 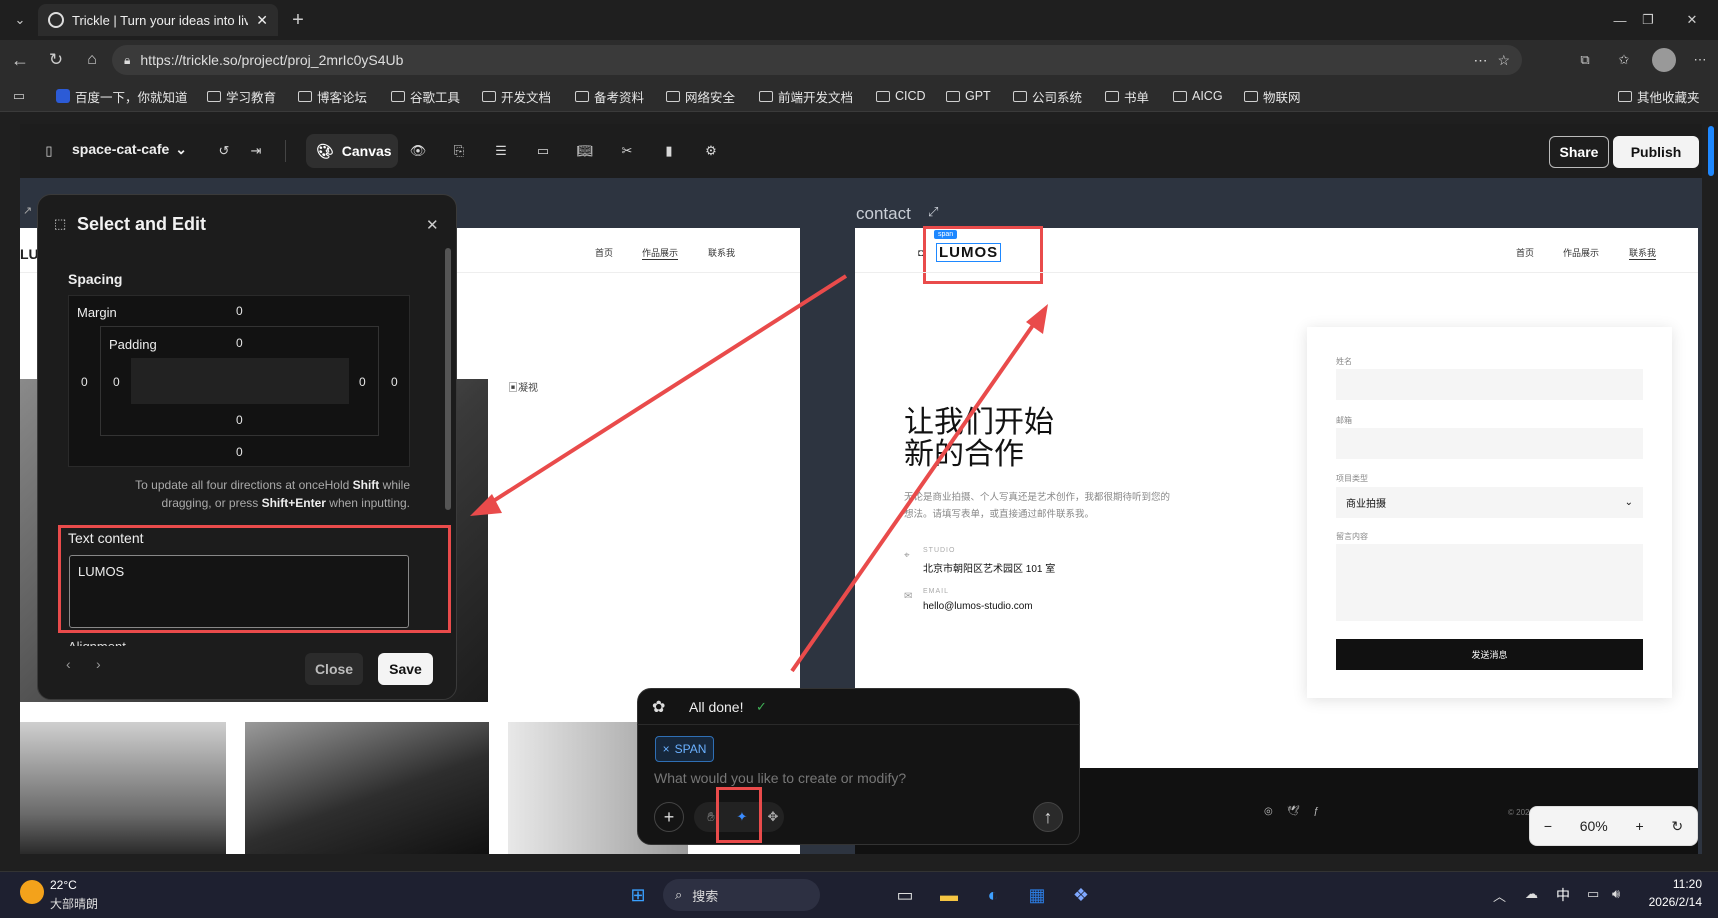 I want to click on save-button: Save, so click(x=405, y=669).